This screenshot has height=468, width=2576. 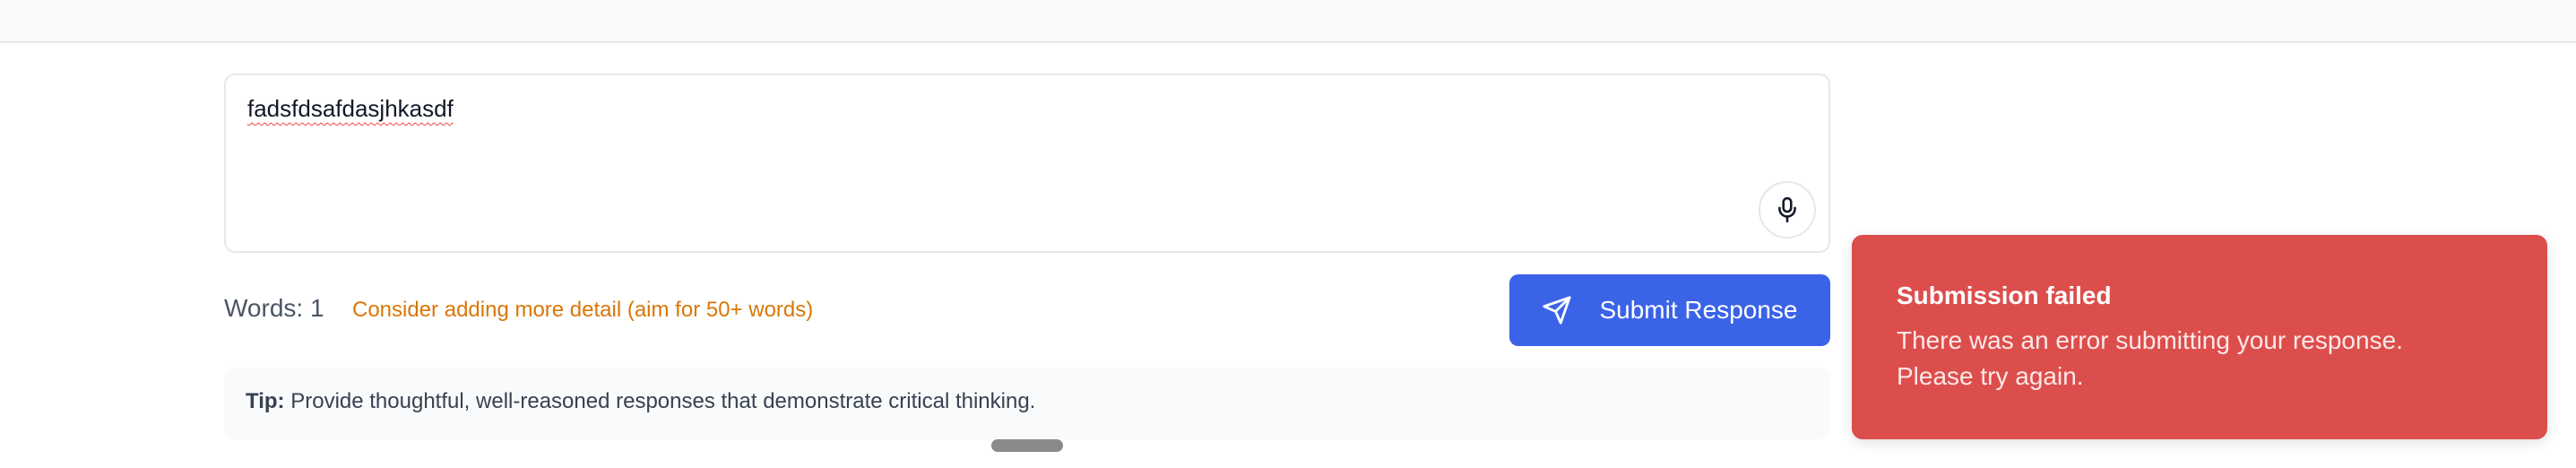 I want to click on response-text: fadsfdsafdasjhkasdf, so click(x=350, y=109).